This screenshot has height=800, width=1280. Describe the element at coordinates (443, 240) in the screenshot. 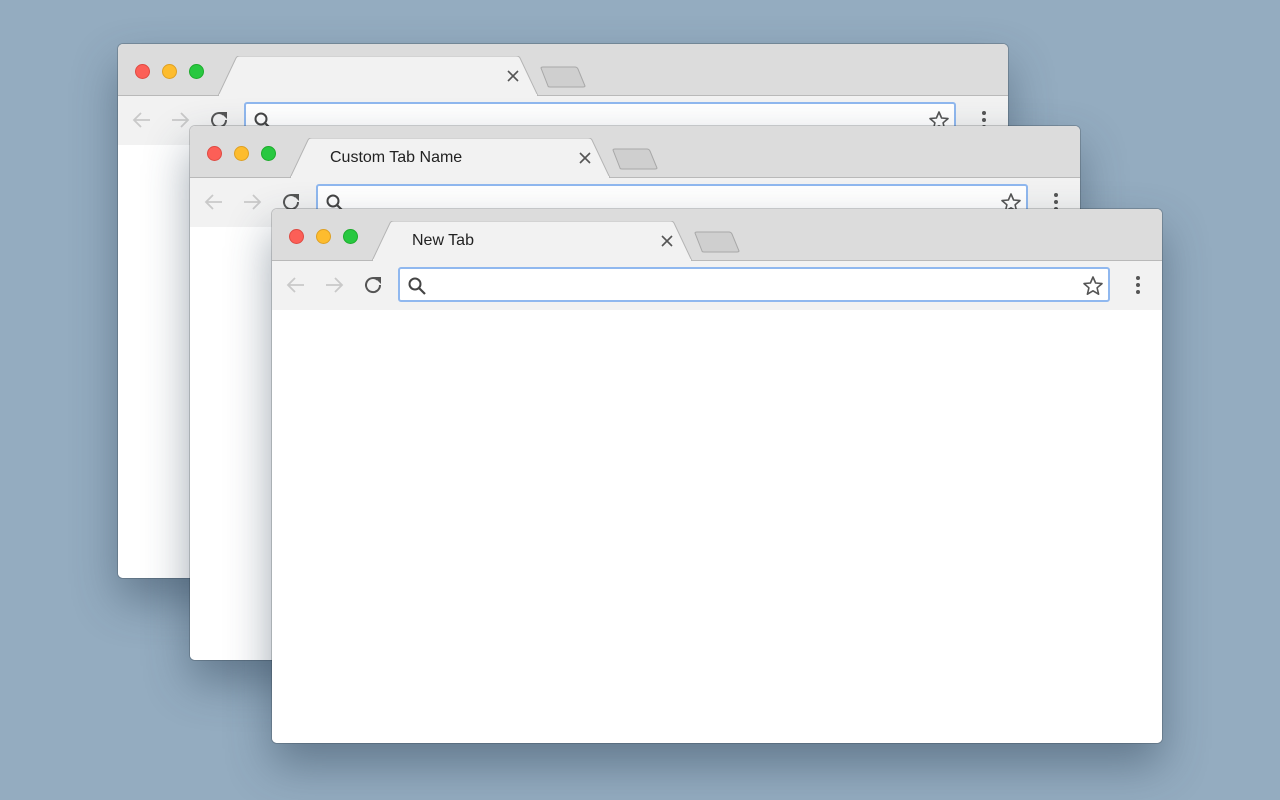

I see `tab-title: New Tab` at that location.